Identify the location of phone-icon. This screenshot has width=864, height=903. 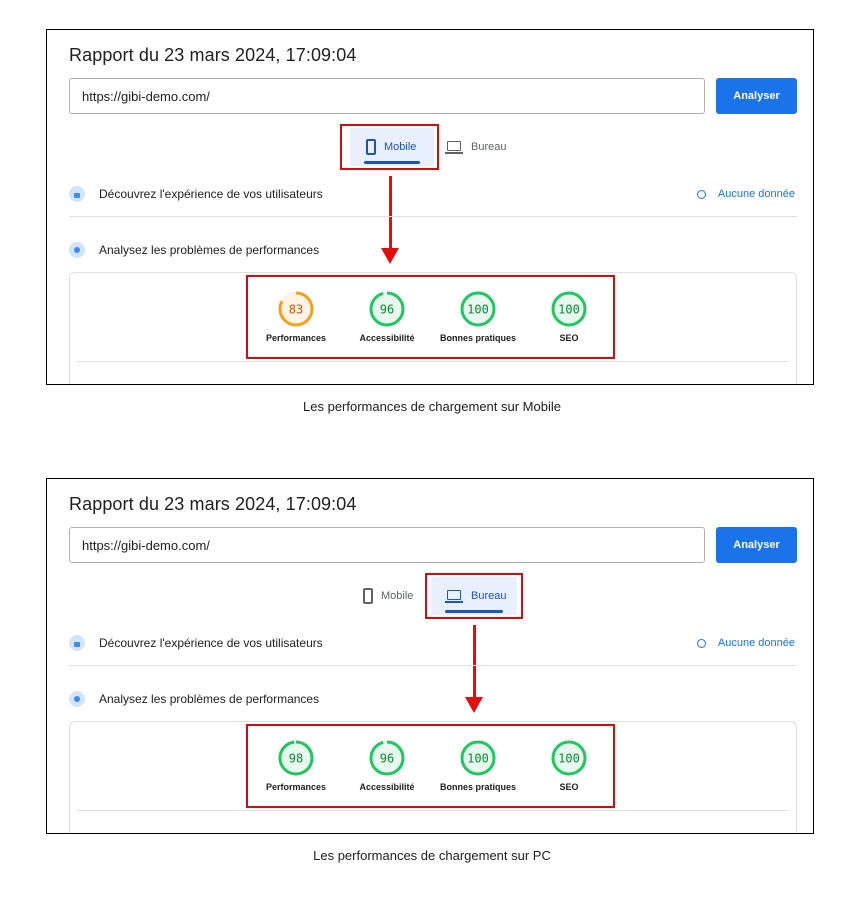
(368, 596).